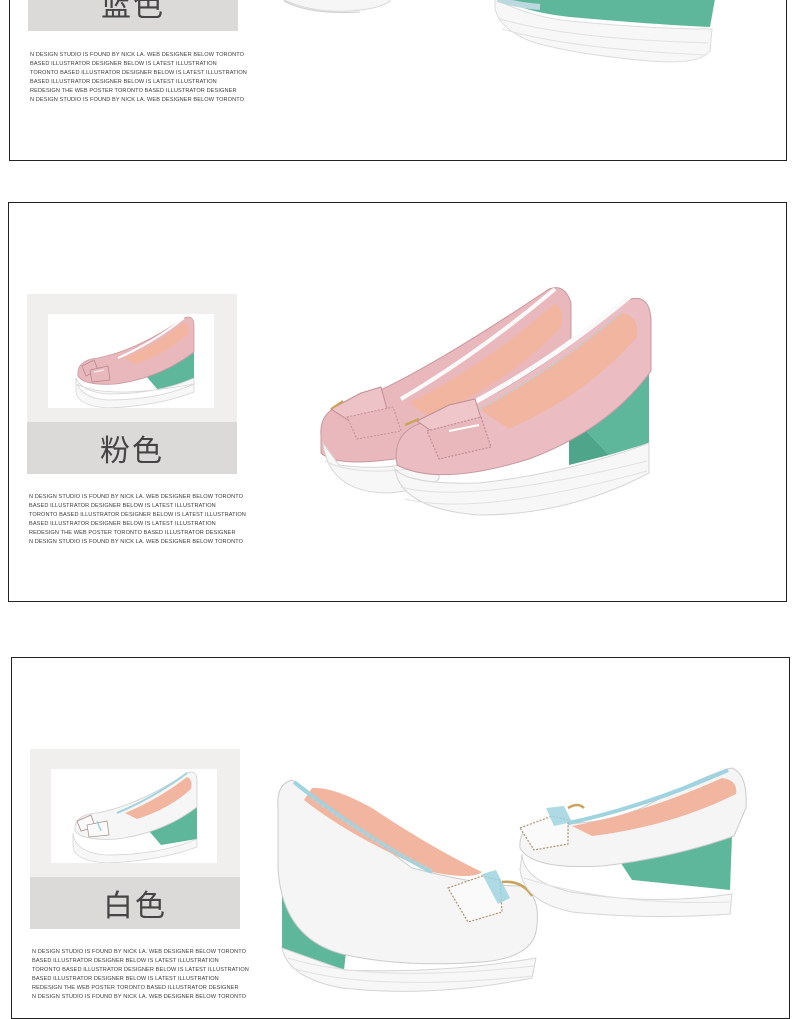  Describe the element at coordinates (498, 31) in the screenshot. I see `shoe-image-blue` at that location.